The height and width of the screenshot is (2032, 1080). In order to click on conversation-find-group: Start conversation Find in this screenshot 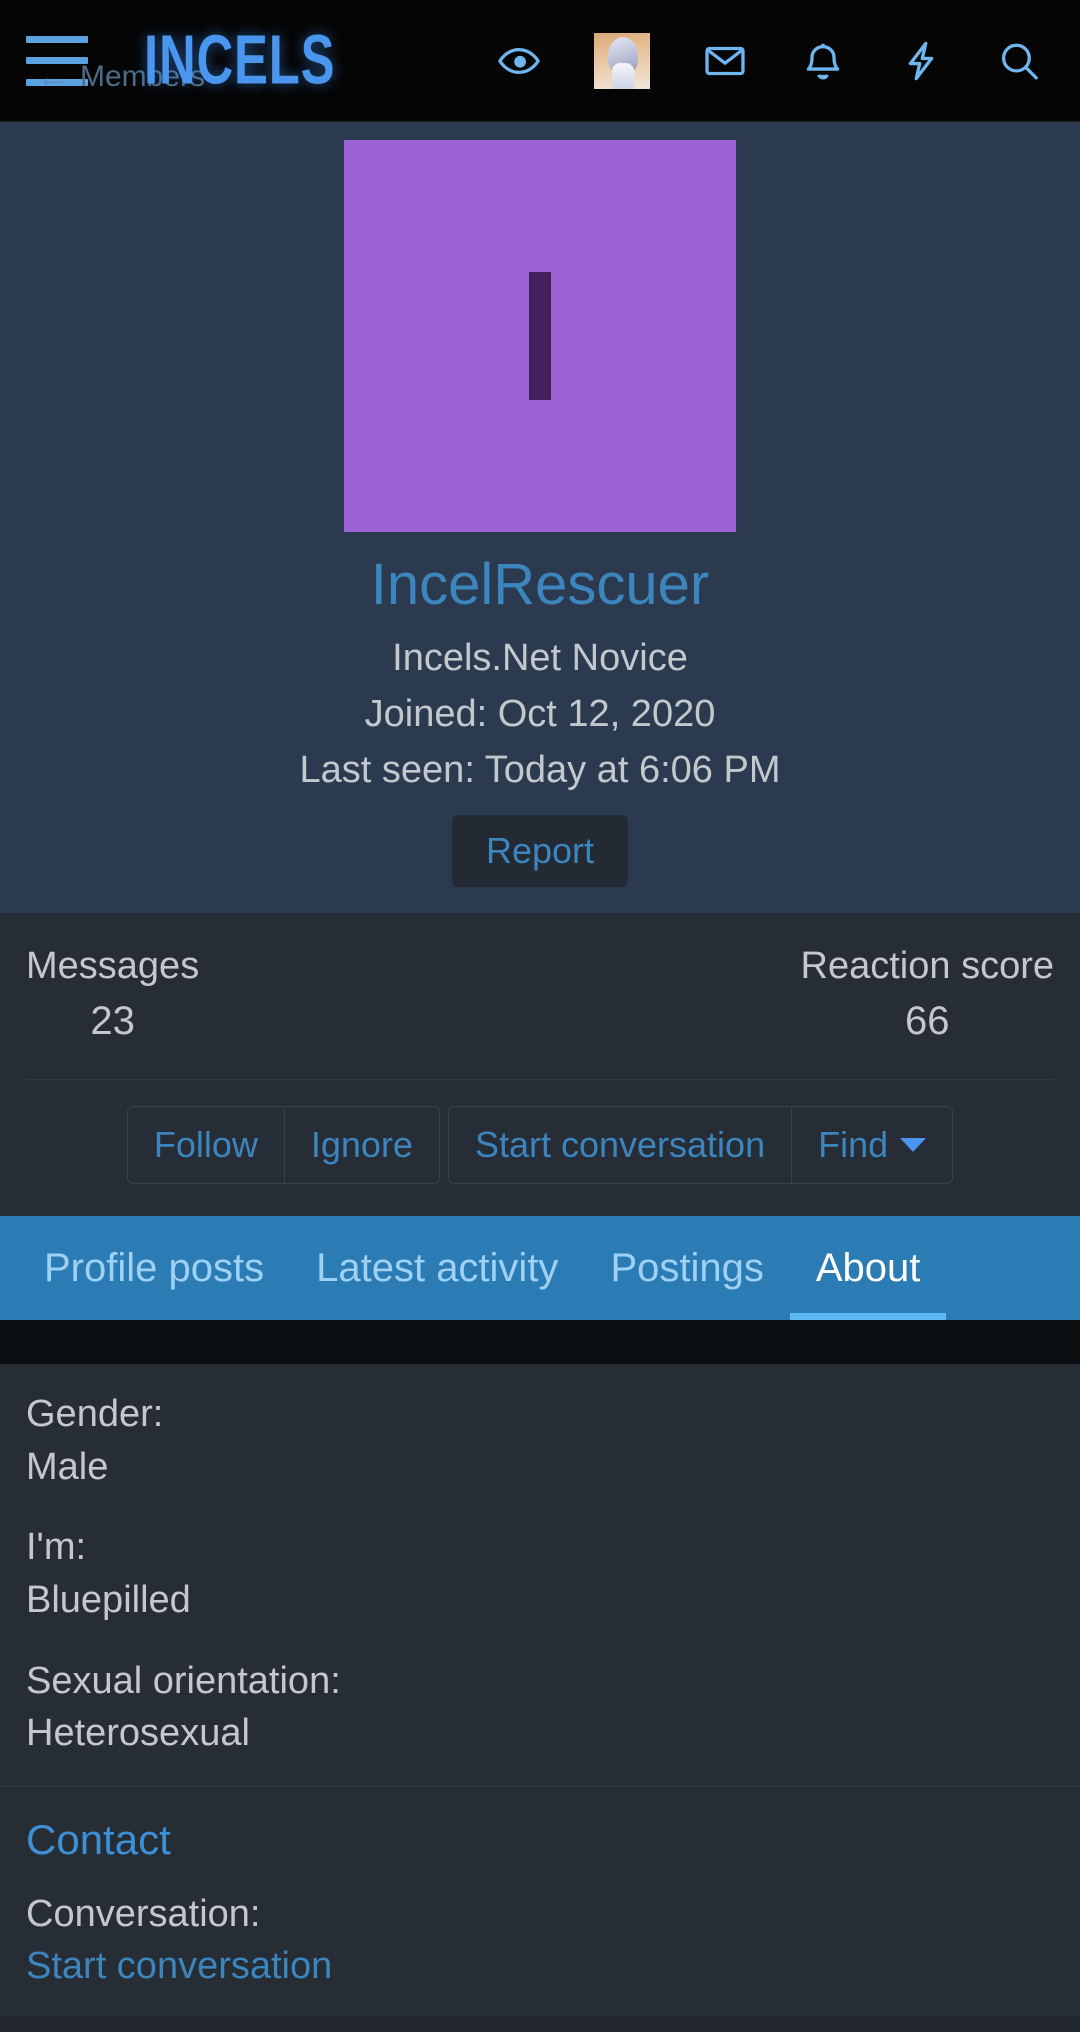, I will do `click(700, 1145)`.